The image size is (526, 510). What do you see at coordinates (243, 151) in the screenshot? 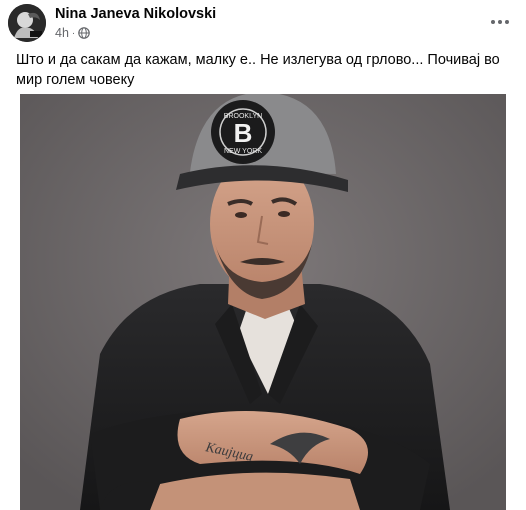
I see `cap-text-bottom: NEW YORK` at bounding box center [243, 151].